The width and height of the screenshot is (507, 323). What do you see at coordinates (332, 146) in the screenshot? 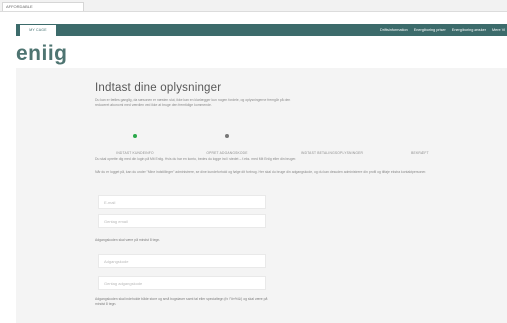
I see `step-betaling: INDTAST BETALINGSOPLYSNINGER` at bounding box center [332, 146].